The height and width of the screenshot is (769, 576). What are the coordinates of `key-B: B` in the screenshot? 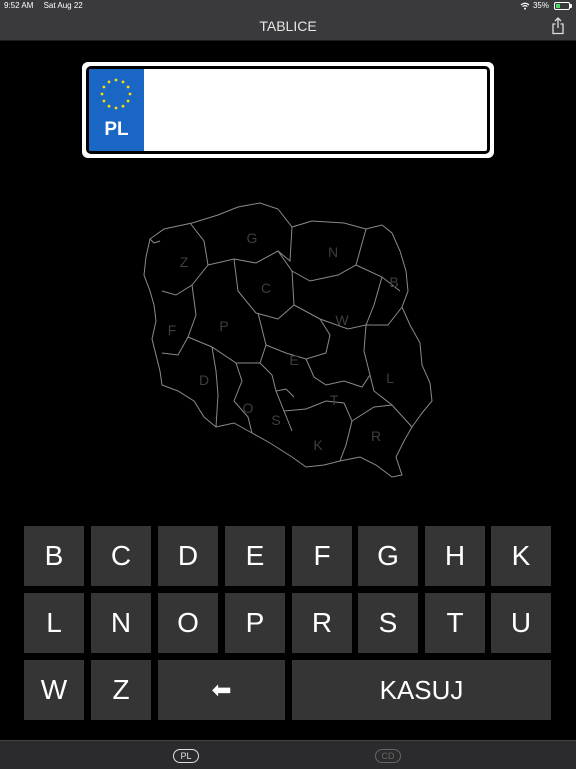 It's located at (54, 556).